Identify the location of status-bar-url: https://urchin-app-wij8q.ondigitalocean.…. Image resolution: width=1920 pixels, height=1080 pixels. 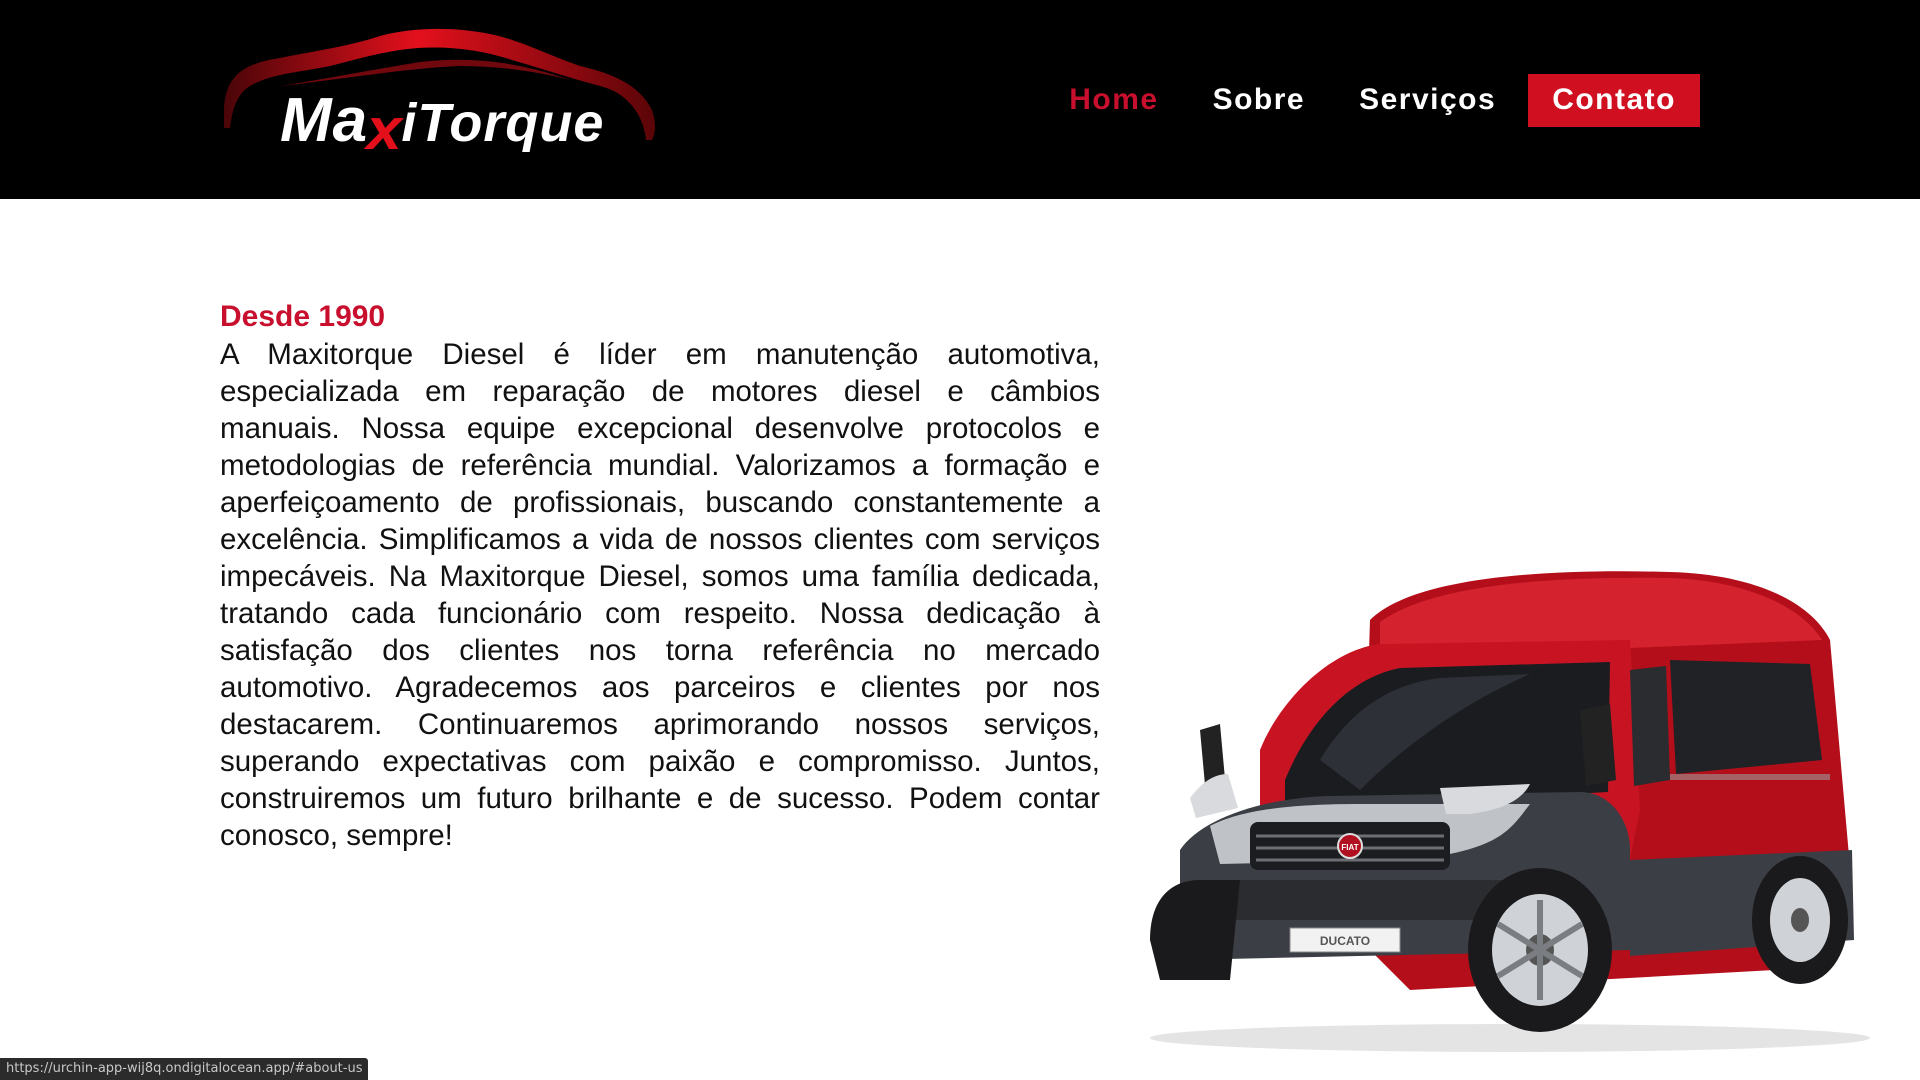
(184, 1069).